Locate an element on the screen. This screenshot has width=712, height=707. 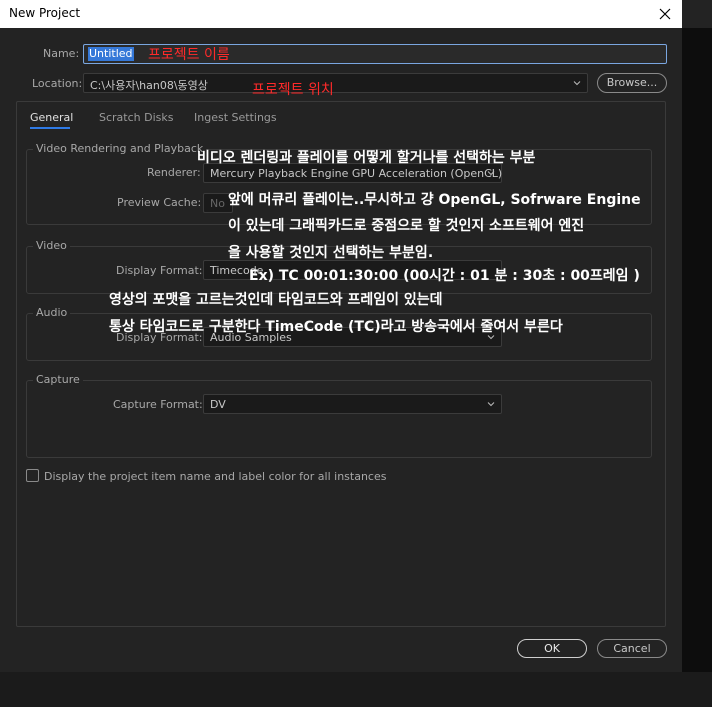
location-dropdown: C:\사용자\han08\동영상 is located at coordinates (335, 83).